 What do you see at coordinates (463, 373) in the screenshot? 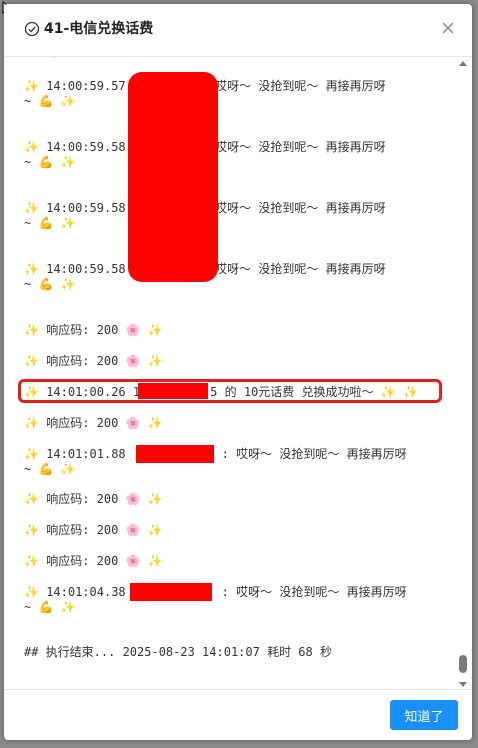
I see `vertical-scrollbar` at bounding box center [463, 373].